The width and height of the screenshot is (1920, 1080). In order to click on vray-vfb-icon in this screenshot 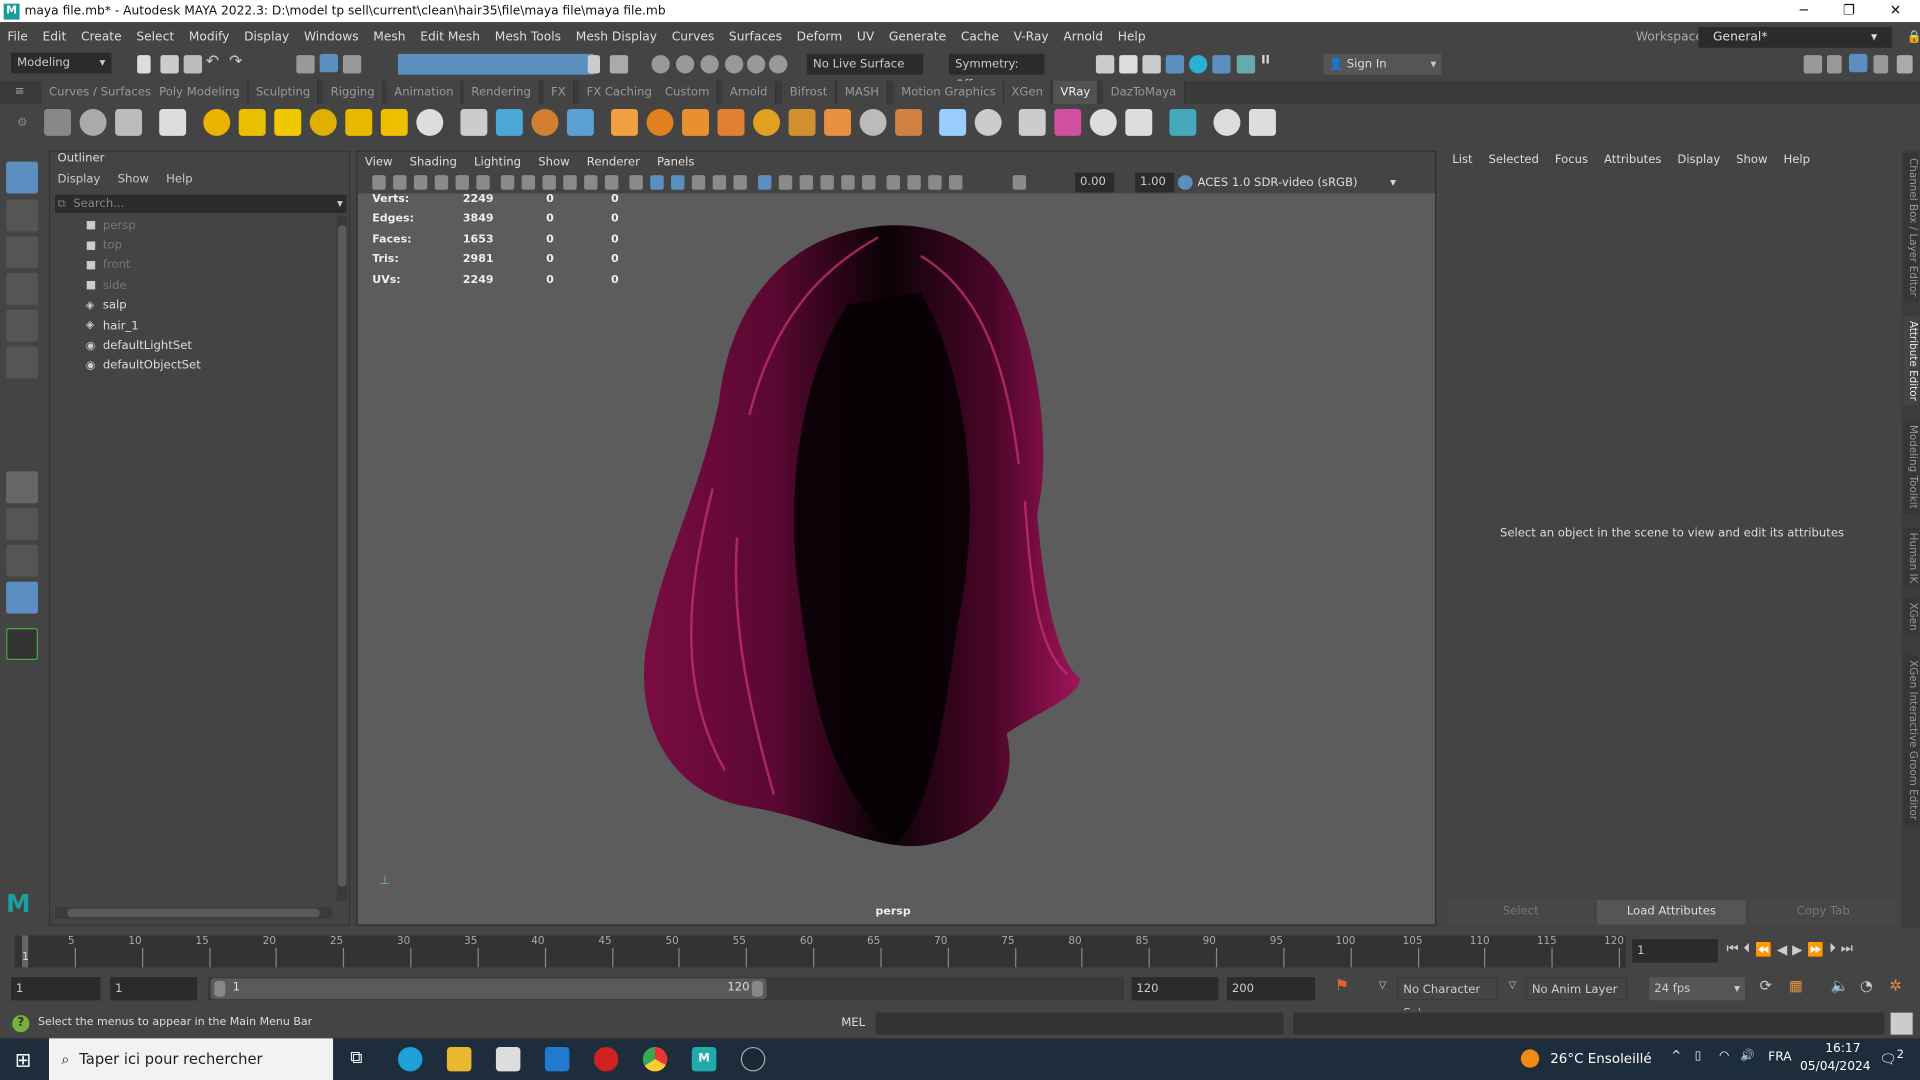, I will do `click(1183, 122)`.